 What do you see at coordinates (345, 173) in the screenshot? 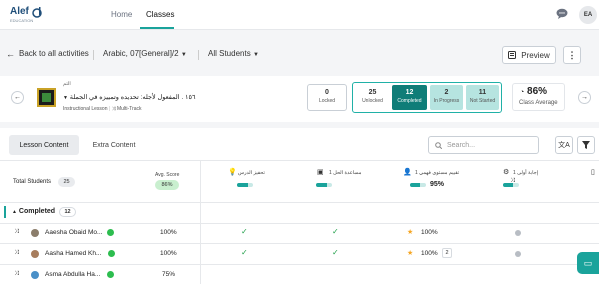
I see `column-header-2: مساعدة الحل 1` at bounding box center [345, 173].